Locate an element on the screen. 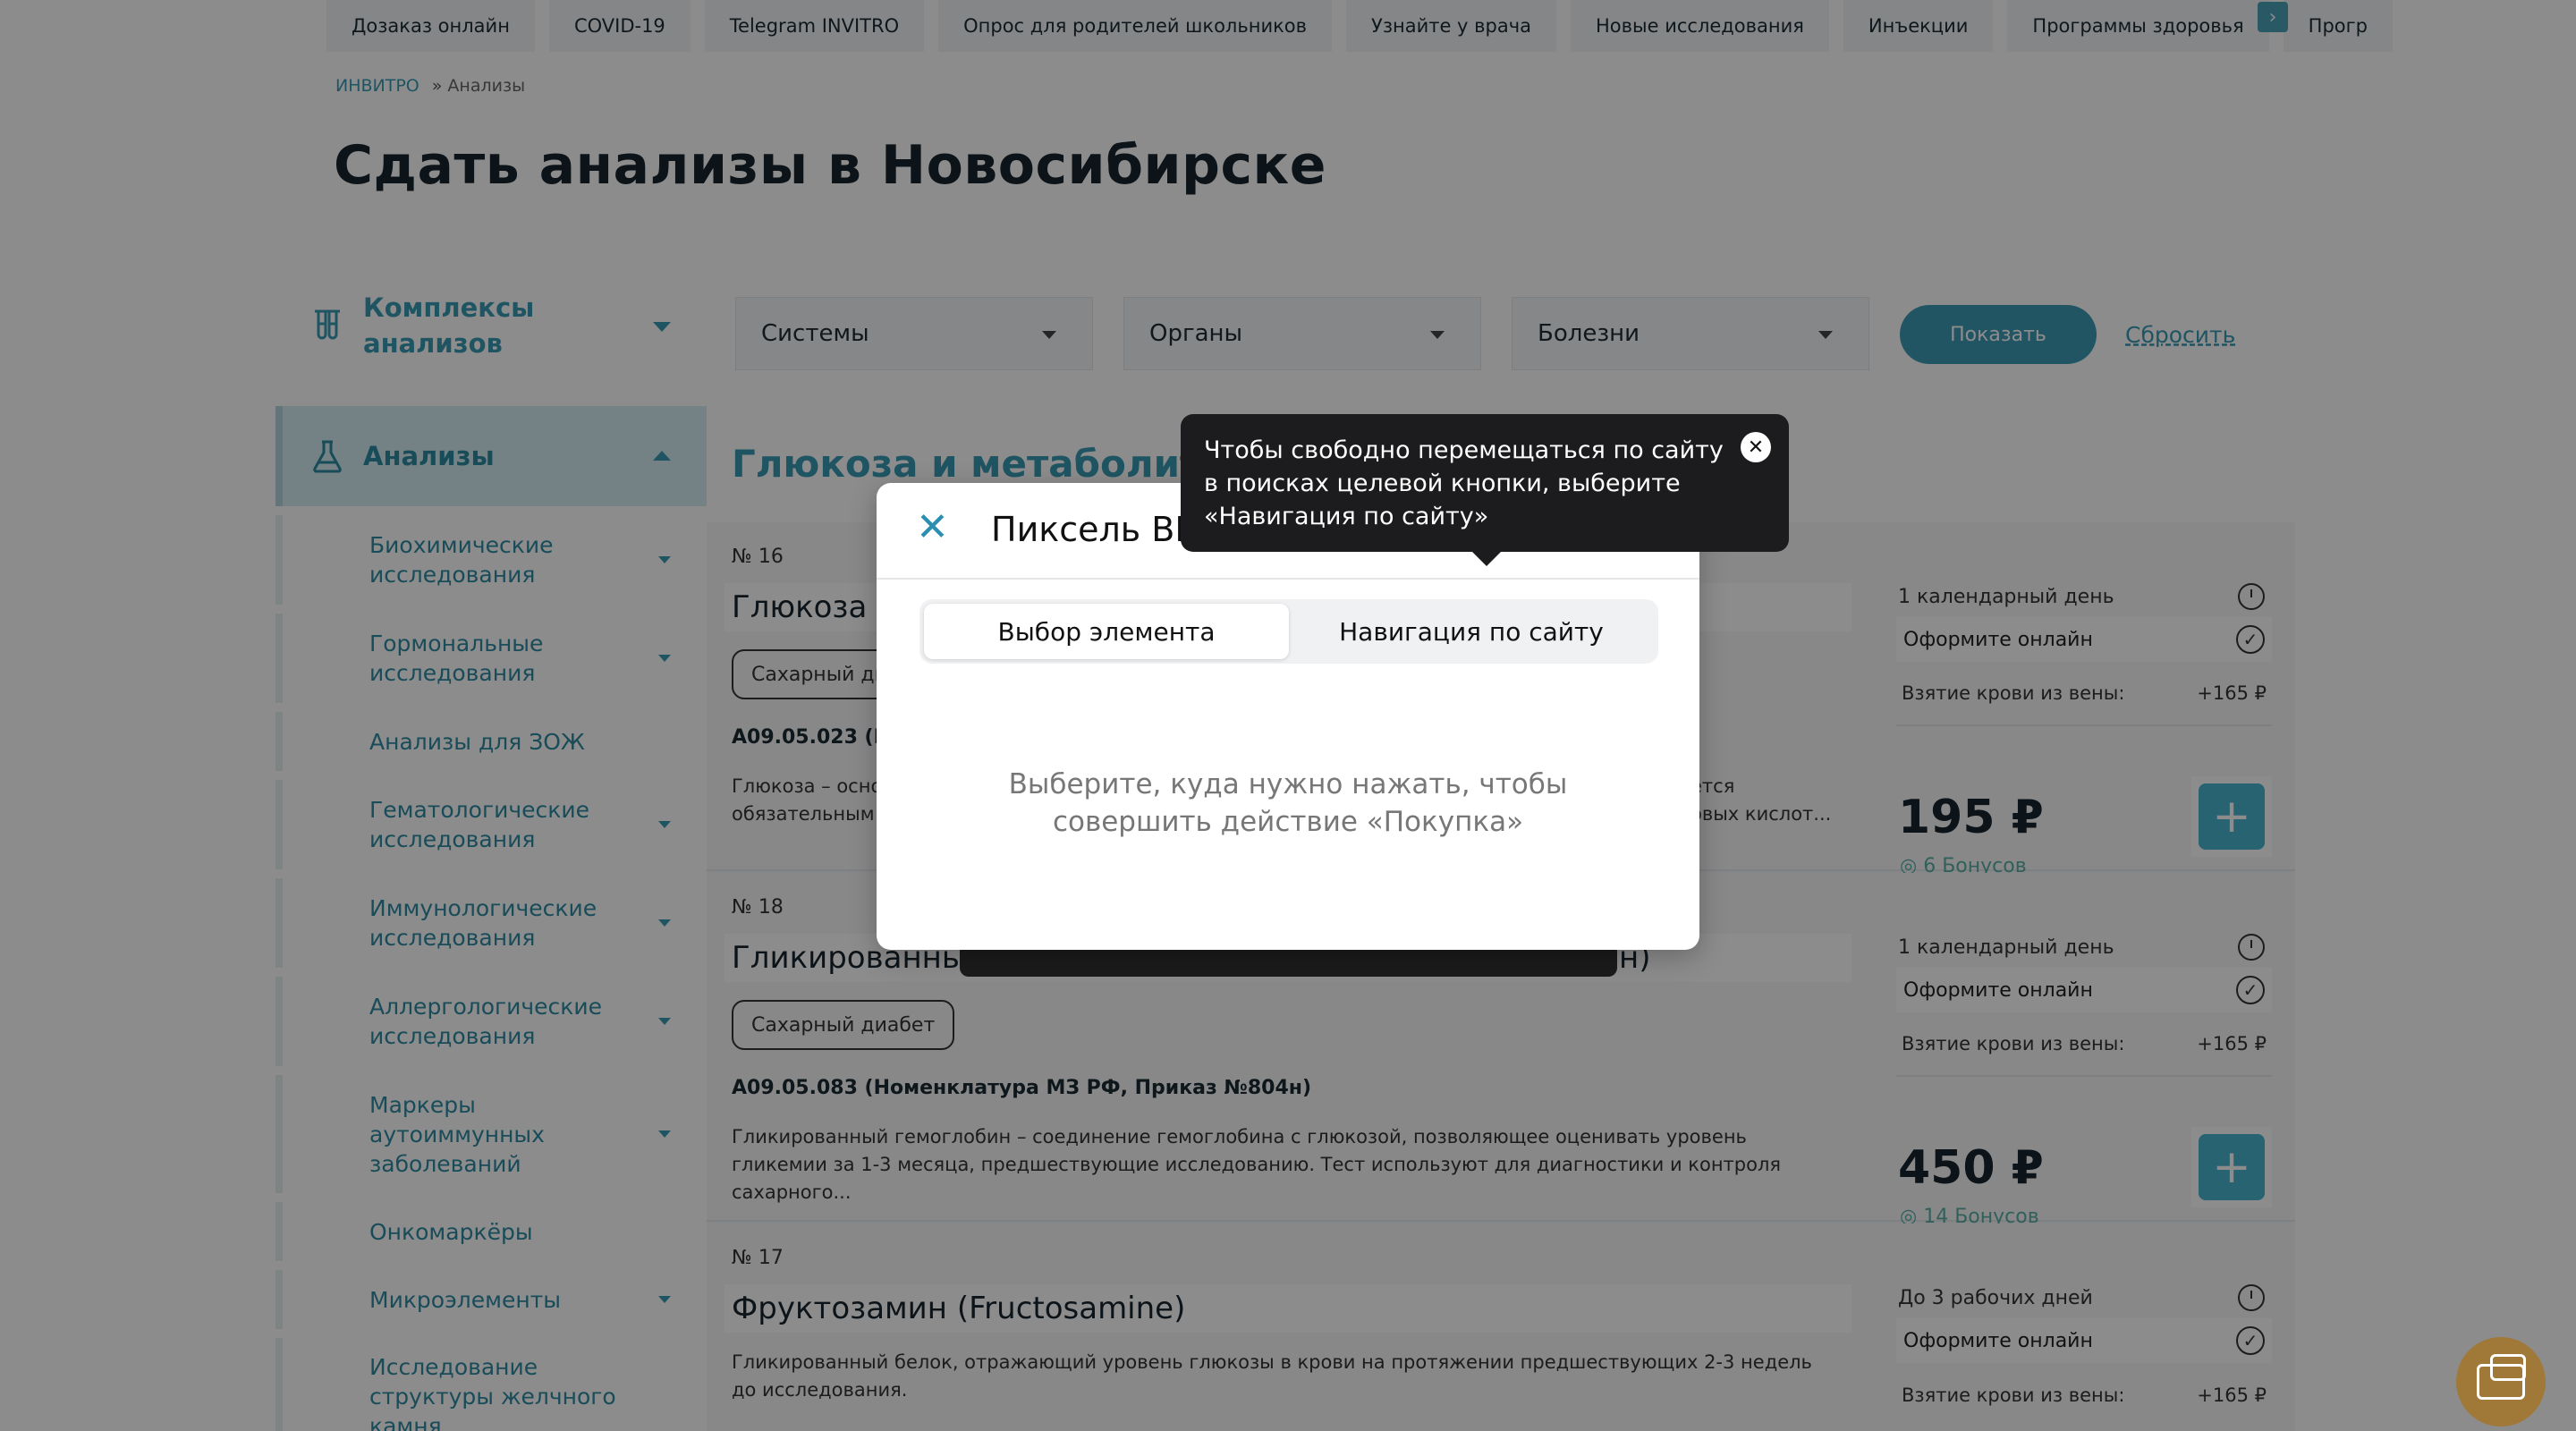 The image size is (2576, 1431). tooltip-close-icon: ✕ is located at coordinates (1756, 447).